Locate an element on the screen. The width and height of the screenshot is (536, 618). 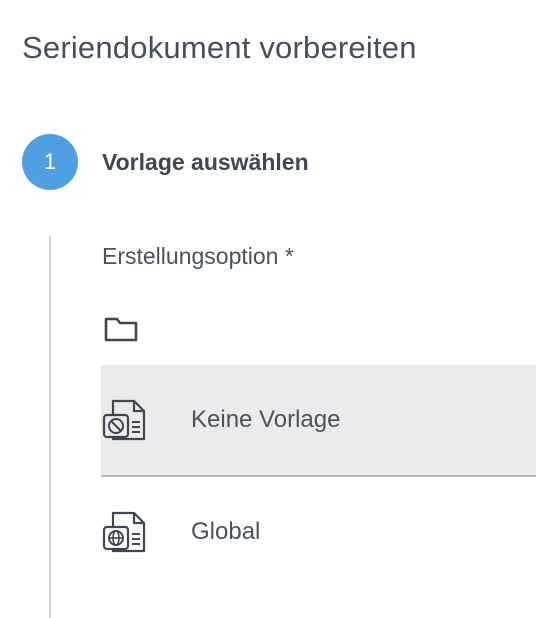
page-title: Seriendokument vorbereiten is located at coordinates (219, 47).